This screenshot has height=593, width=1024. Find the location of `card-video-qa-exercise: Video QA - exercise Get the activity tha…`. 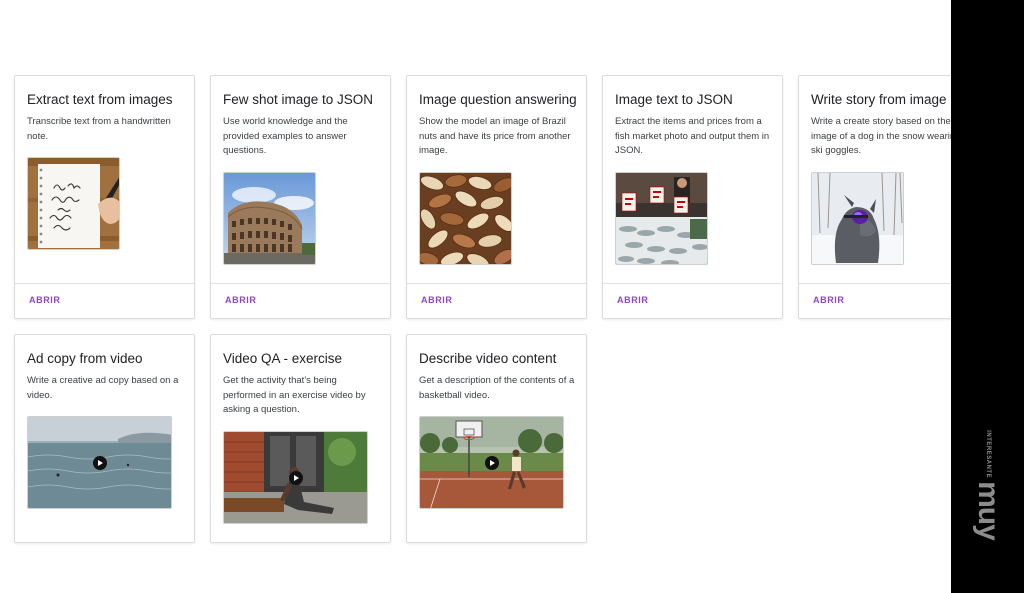

card-video-qa-exercise: Video QA - exercise Get the activity tha… is located at coordinates (300, 438).